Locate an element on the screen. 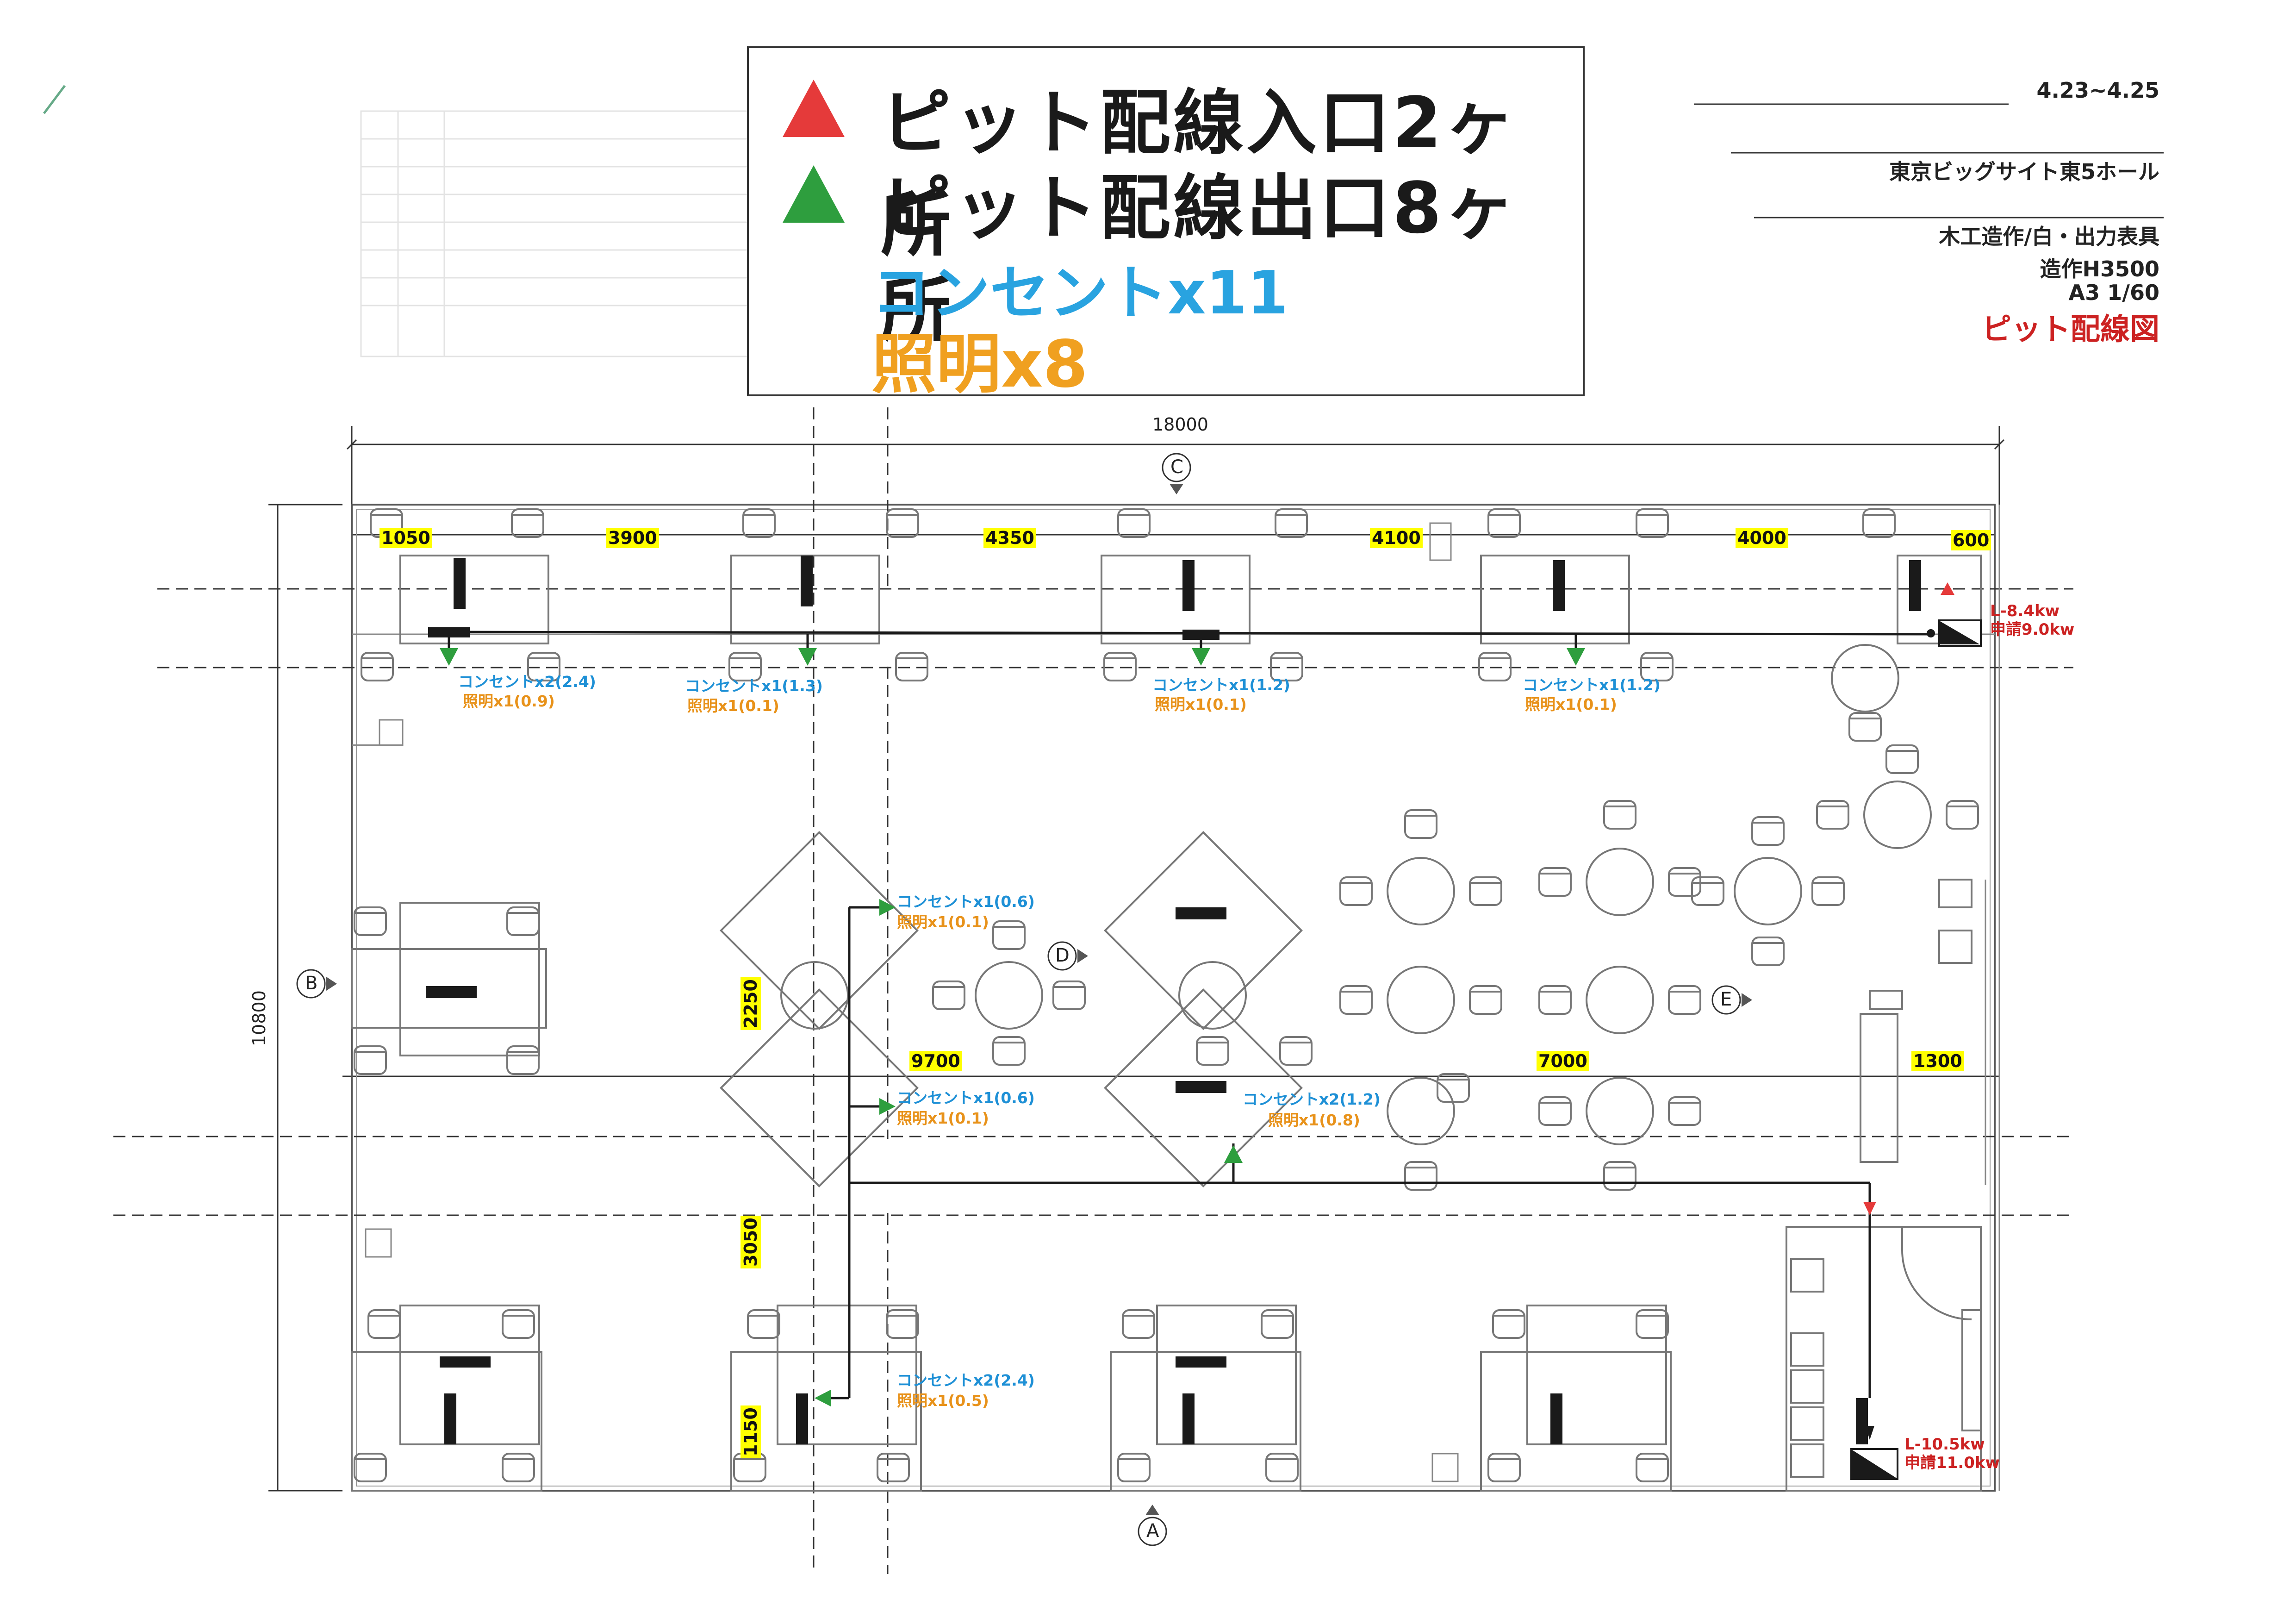  drawing-title: ピット配線図 is located at coordinates (2070, 329).